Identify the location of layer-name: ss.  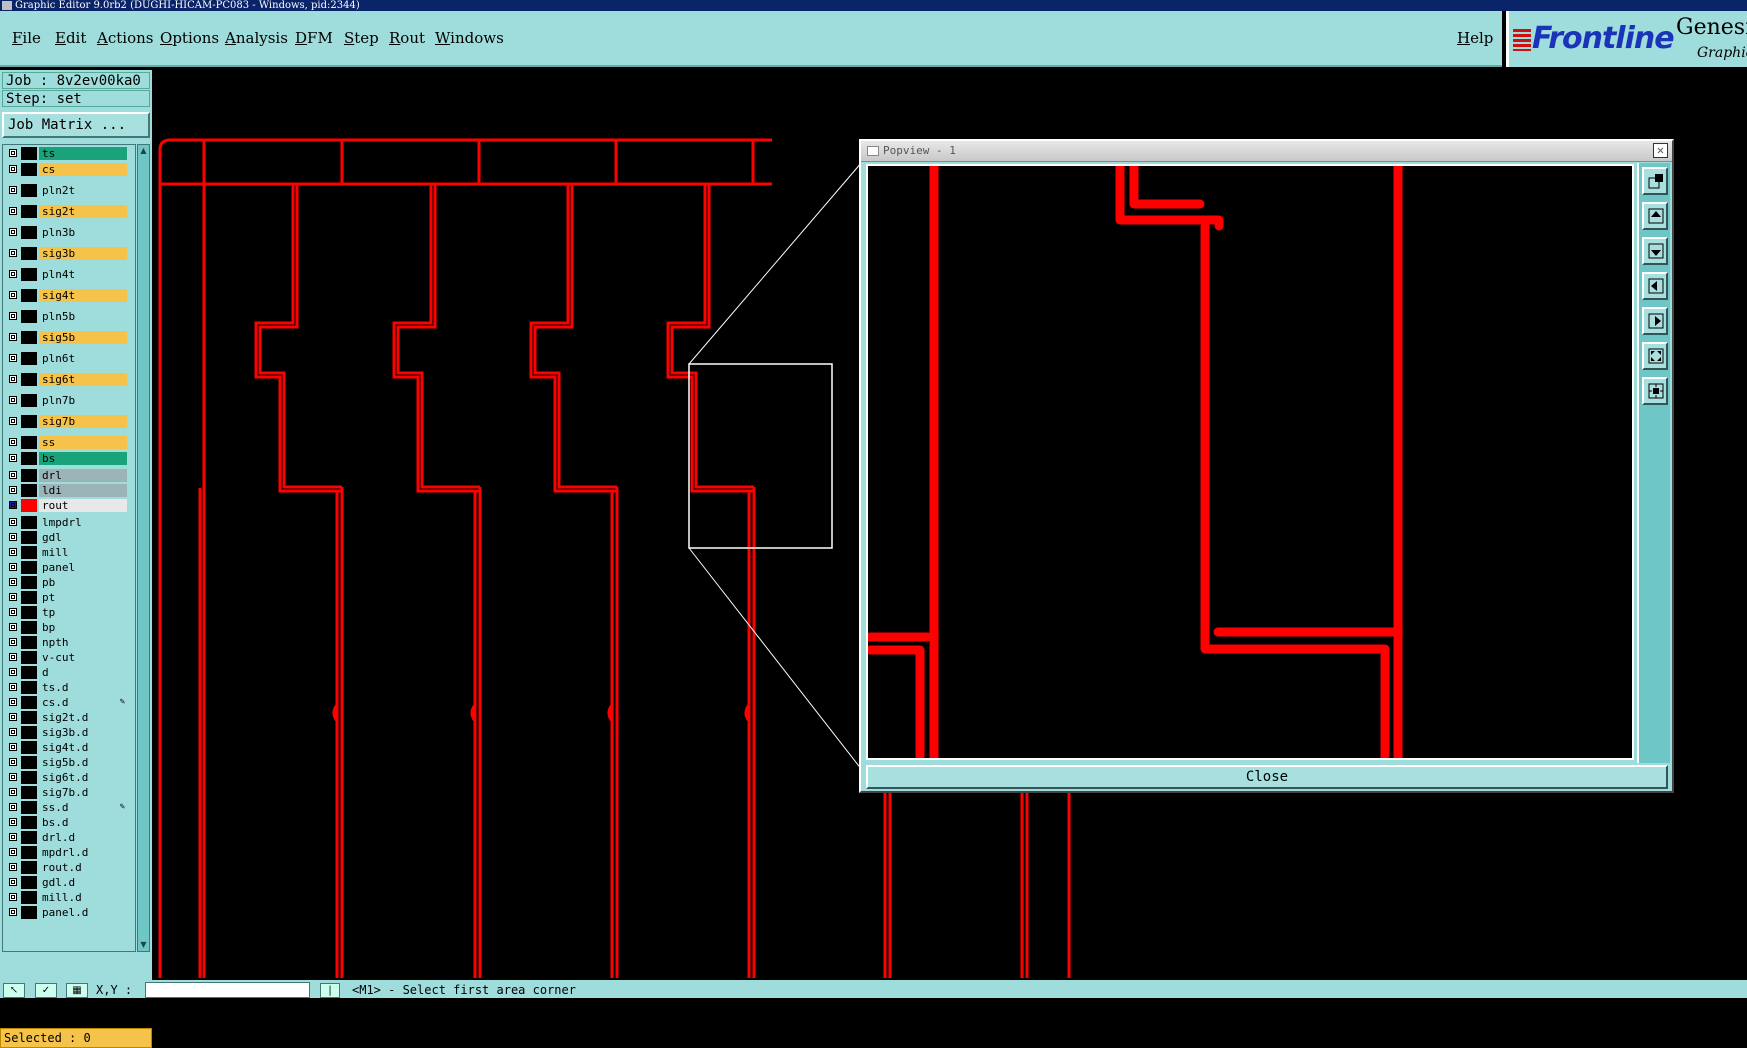
(83, 442).